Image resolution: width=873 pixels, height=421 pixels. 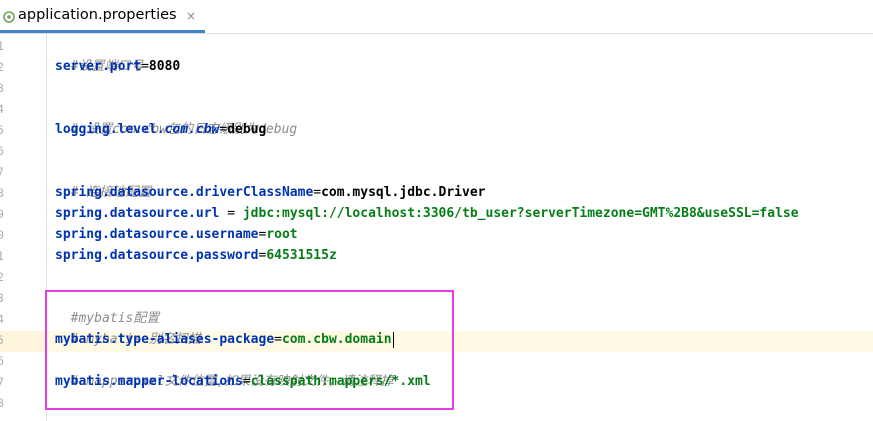 I want to click on code-line: spring.datasource.username=root, so click(x=176, y=234).